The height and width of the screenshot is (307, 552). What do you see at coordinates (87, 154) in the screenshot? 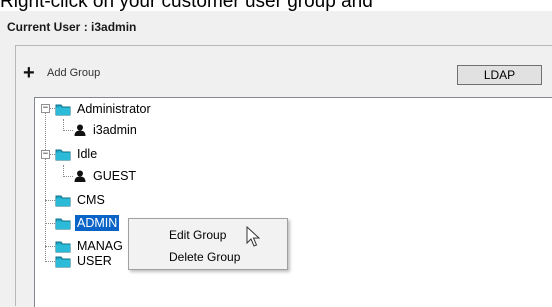
I see `tree-node-label: Idle` at bounding box center [87, 154].